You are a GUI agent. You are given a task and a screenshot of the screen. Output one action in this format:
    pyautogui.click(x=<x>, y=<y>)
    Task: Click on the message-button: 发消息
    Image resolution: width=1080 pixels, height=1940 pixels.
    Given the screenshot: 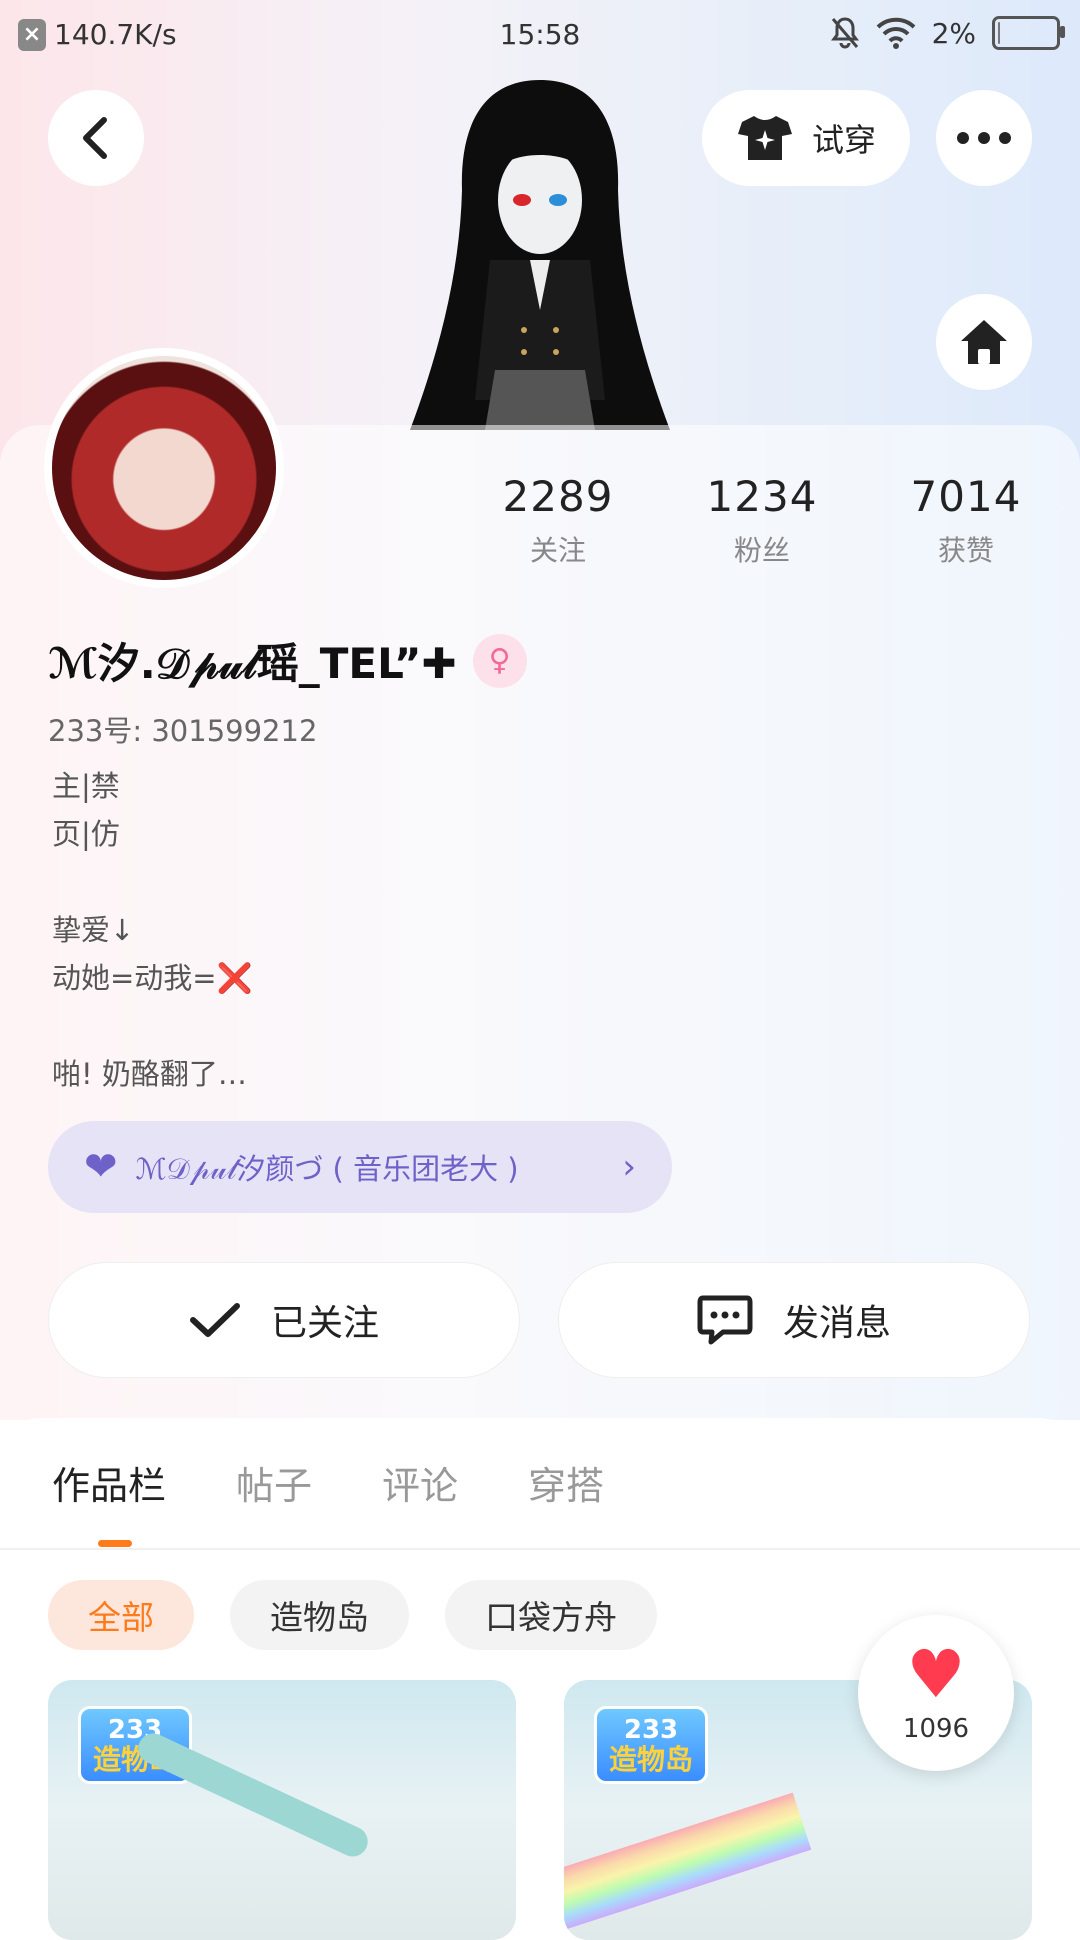 What is the action you would take?
    pyautogui.click(x=794, y=1320)
    